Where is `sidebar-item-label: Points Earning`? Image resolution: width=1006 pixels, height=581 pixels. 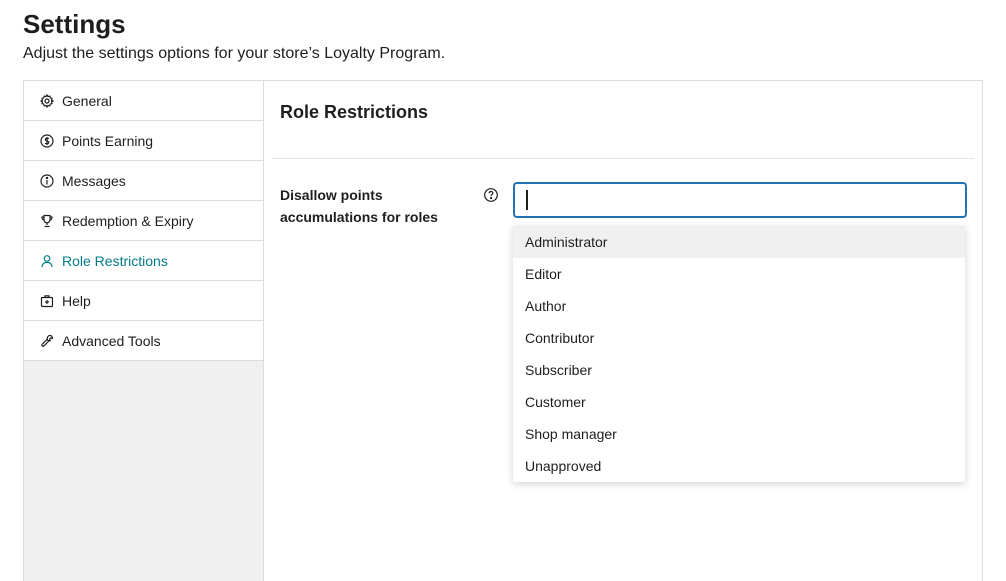 sidebar-item-label: Points Earning is located at coordinates (108, 140).